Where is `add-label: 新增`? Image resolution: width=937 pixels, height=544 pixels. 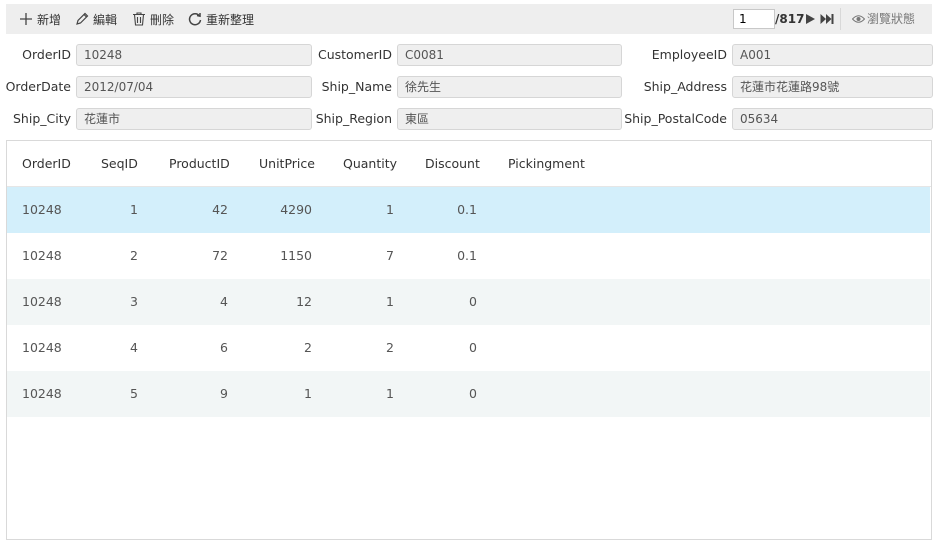 add-label: 新增 is located at coordinates (49, 19).